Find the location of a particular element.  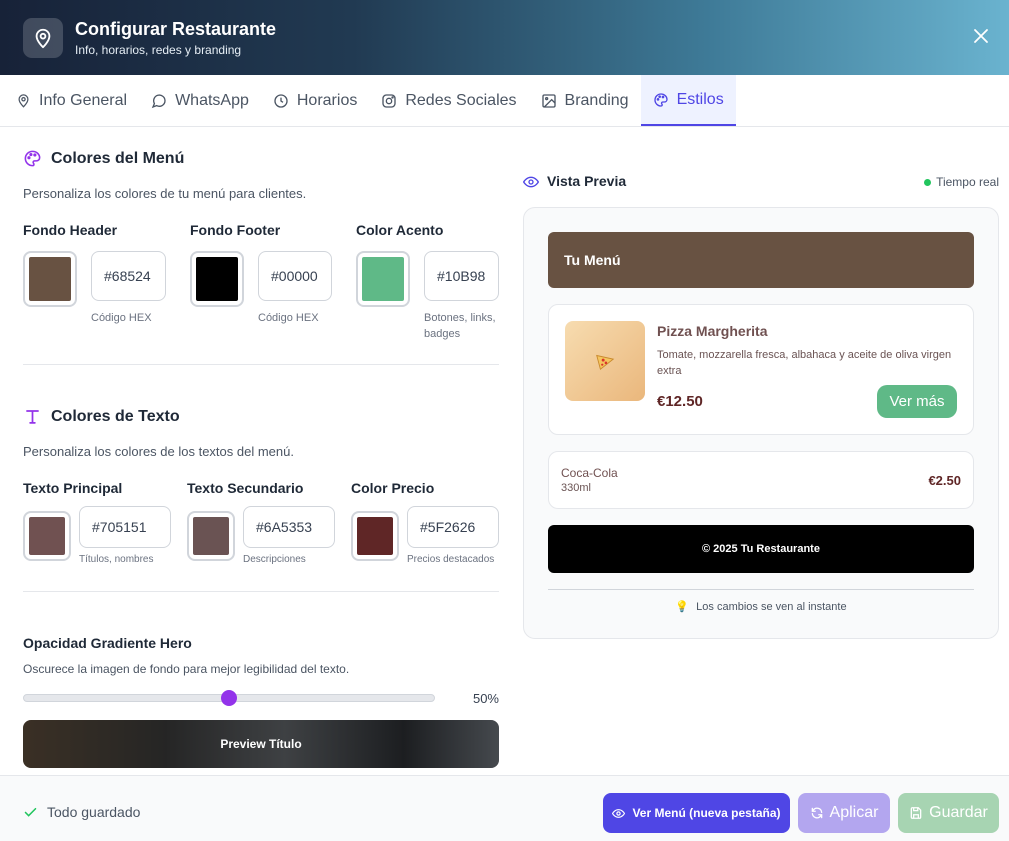

fondo-footer-hex-input: #00000 is located at coordinates (295, 276).